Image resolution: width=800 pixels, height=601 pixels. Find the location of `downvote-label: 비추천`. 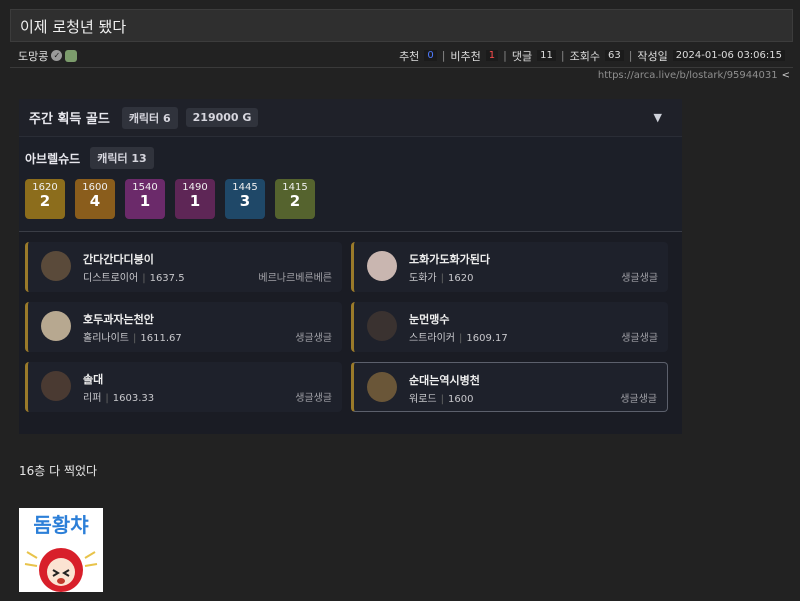

downvote-label: 비추천 is located at coordinates (465, 56).